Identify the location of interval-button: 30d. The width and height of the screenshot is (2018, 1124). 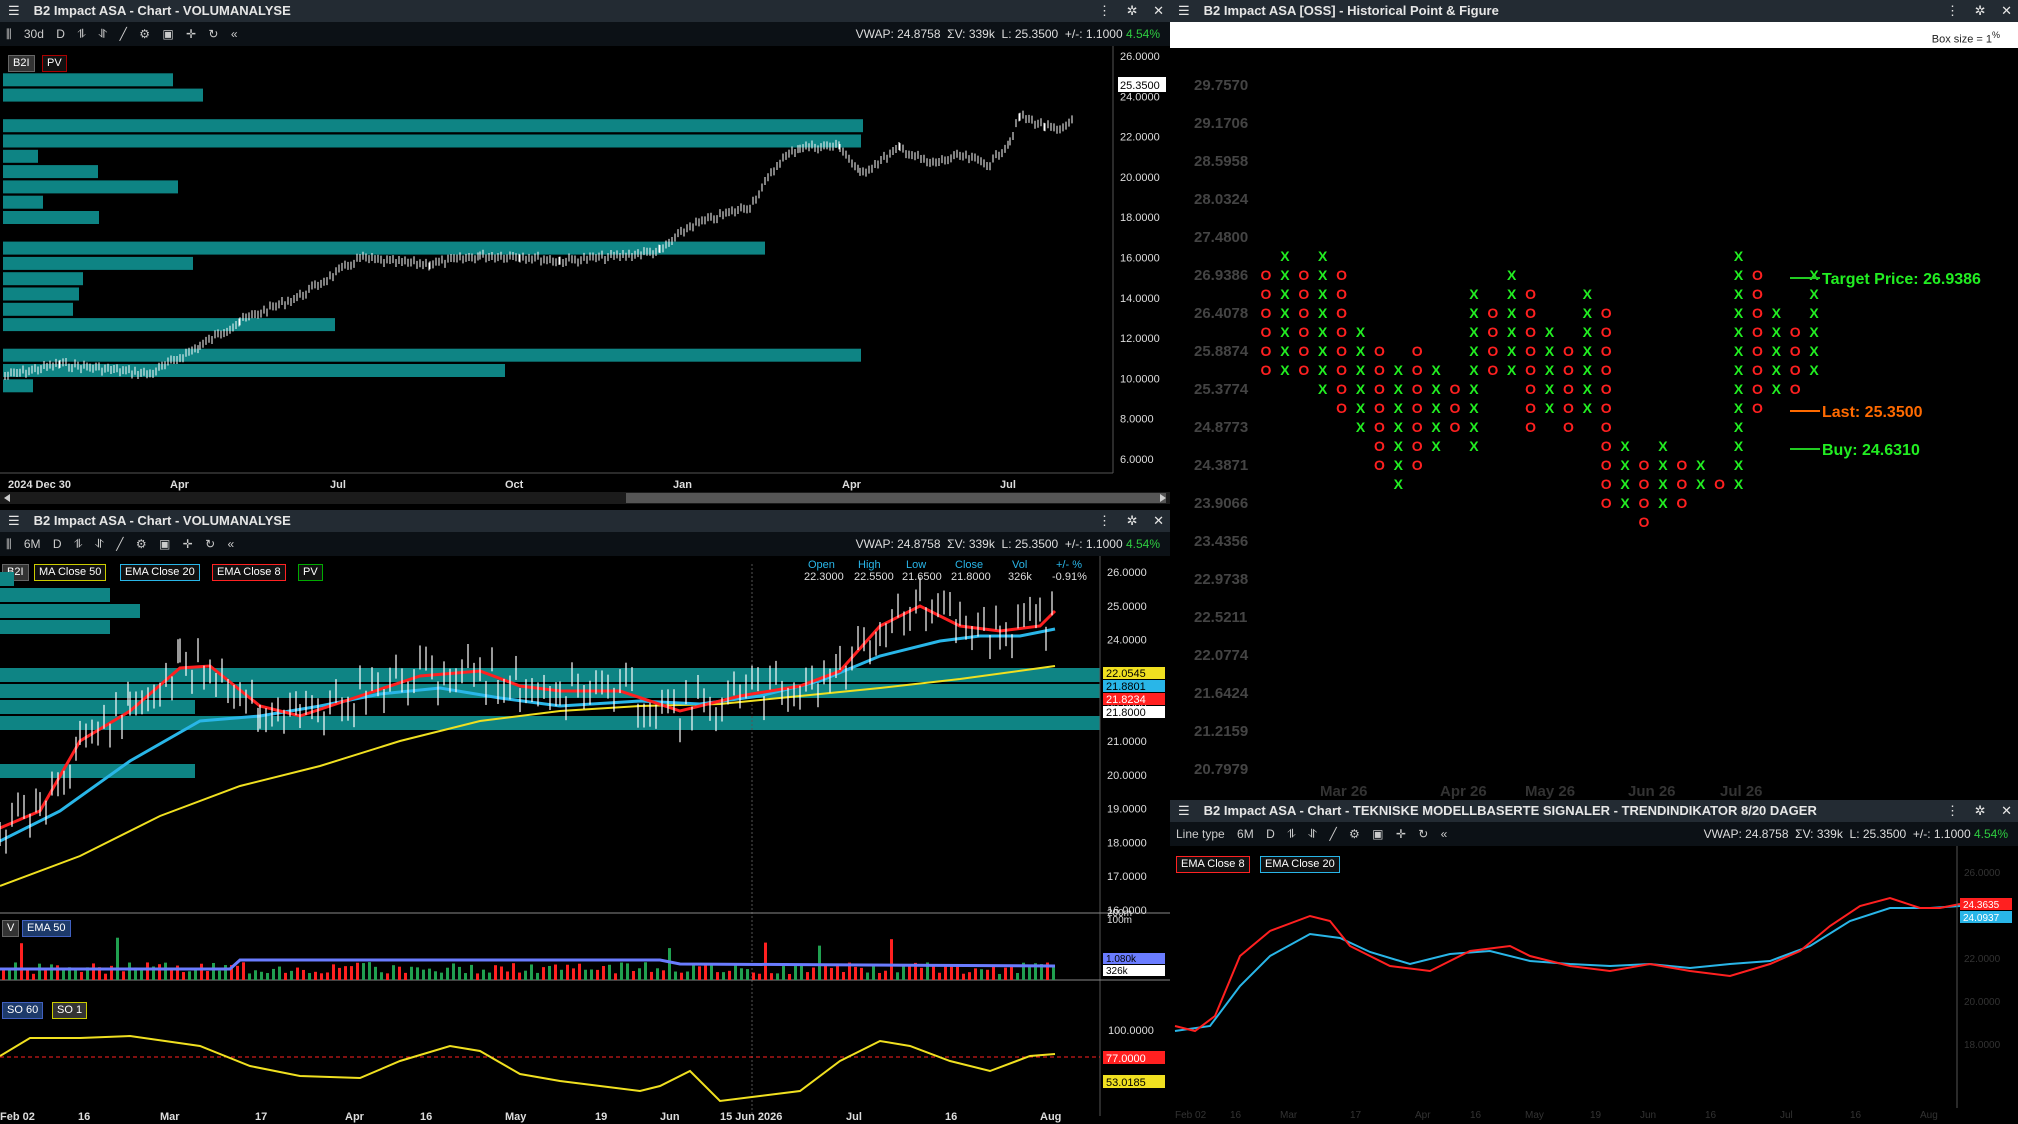
(34, 34).